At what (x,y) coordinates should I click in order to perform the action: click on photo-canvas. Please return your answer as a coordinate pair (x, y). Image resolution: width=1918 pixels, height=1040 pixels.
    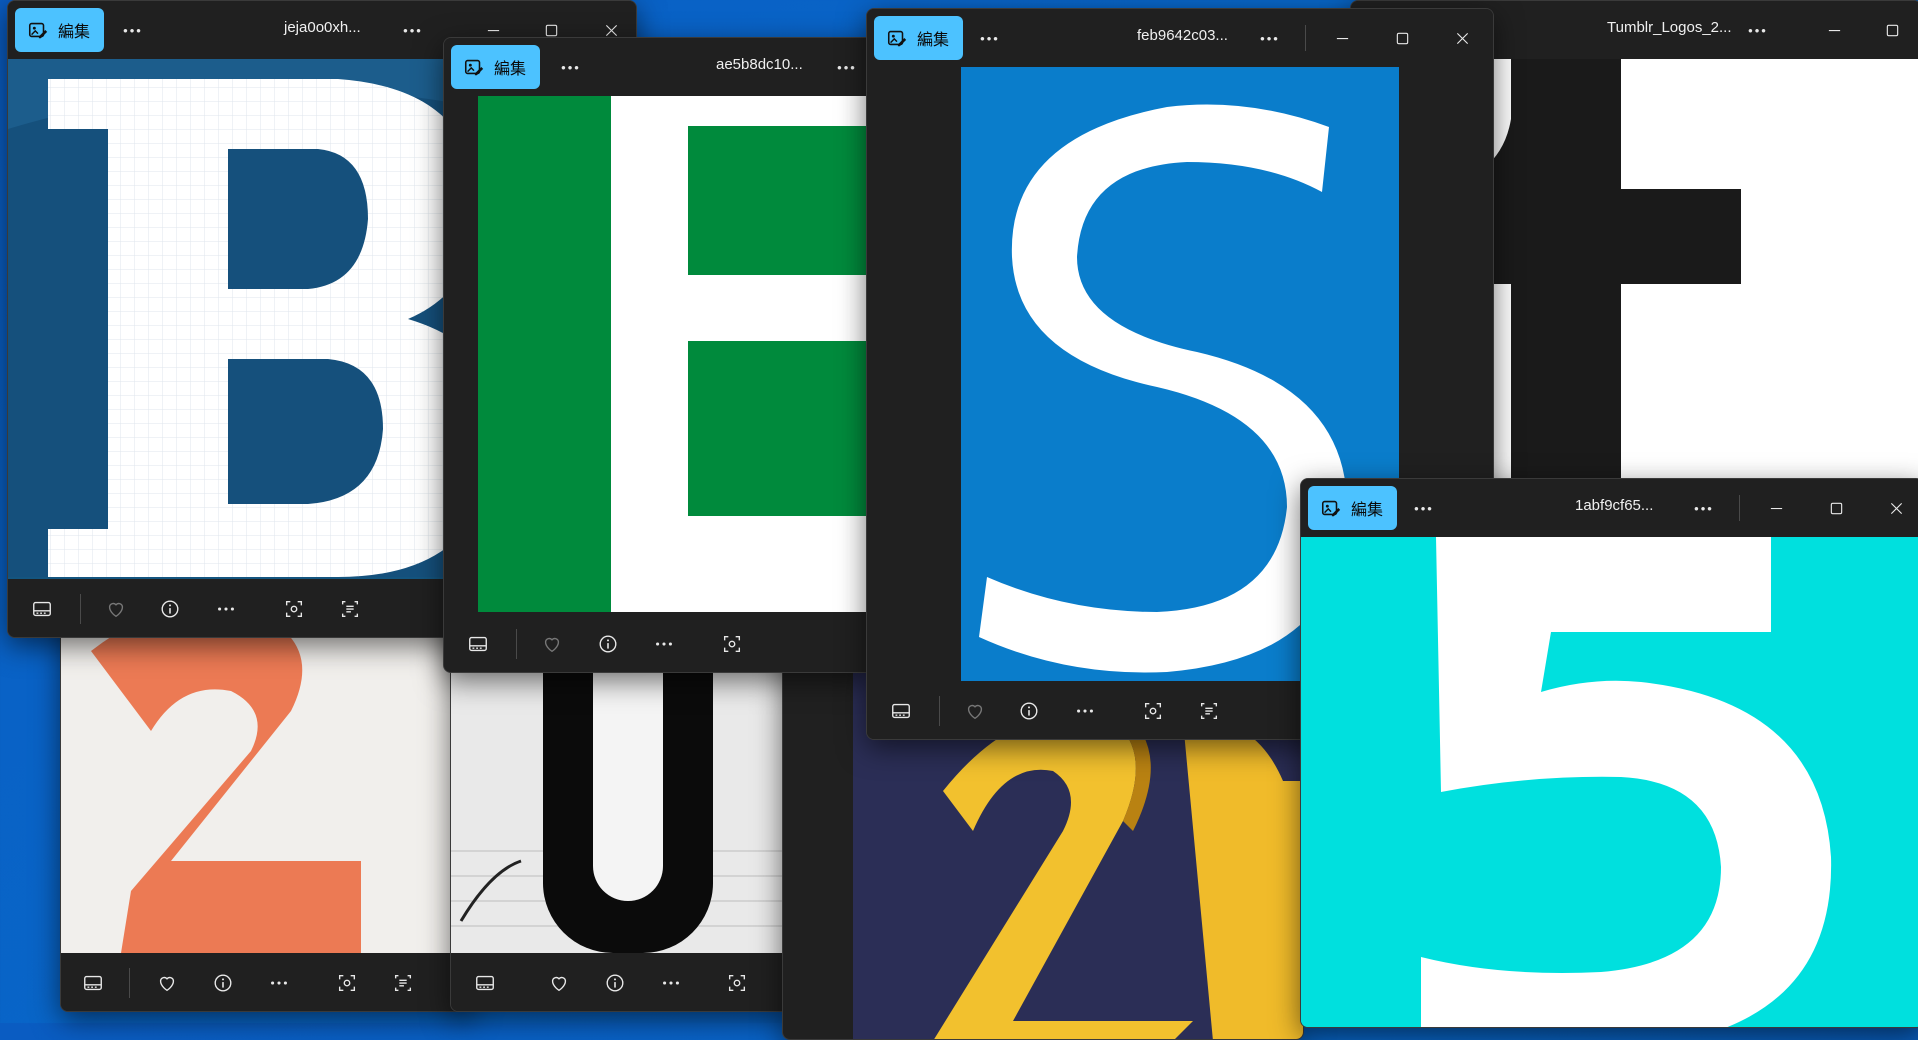
    Looking at the image, I should click on (658, 355).